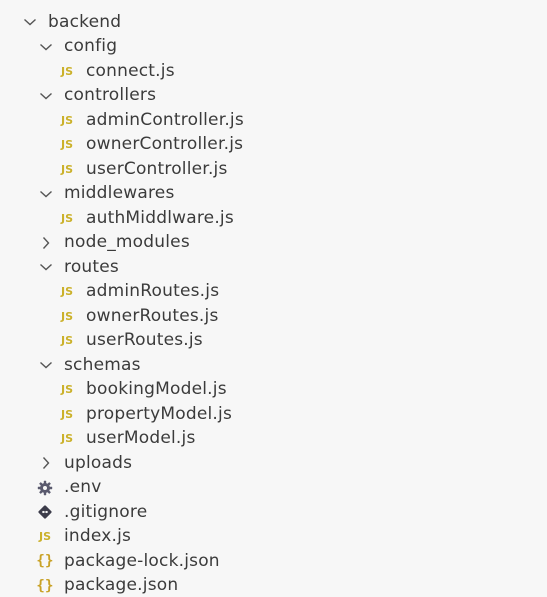  What do you see at coordinates (141, 438) in the screenshot?
I see `file-label: userModel.js` at bounding box center [141, 438].